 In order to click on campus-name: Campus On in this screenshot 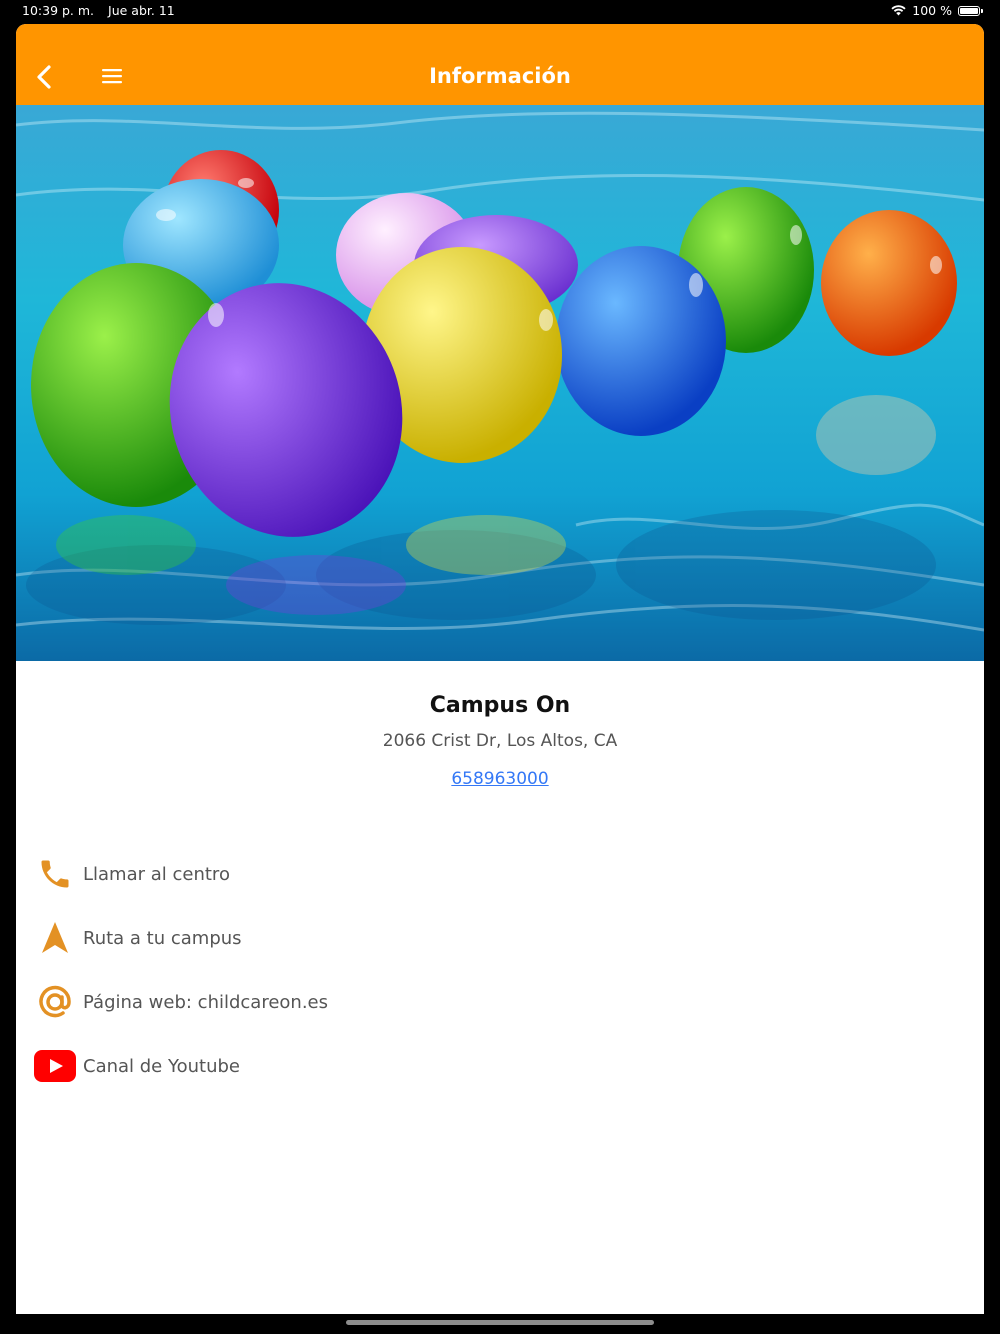, I will do `click(500, 705)`.